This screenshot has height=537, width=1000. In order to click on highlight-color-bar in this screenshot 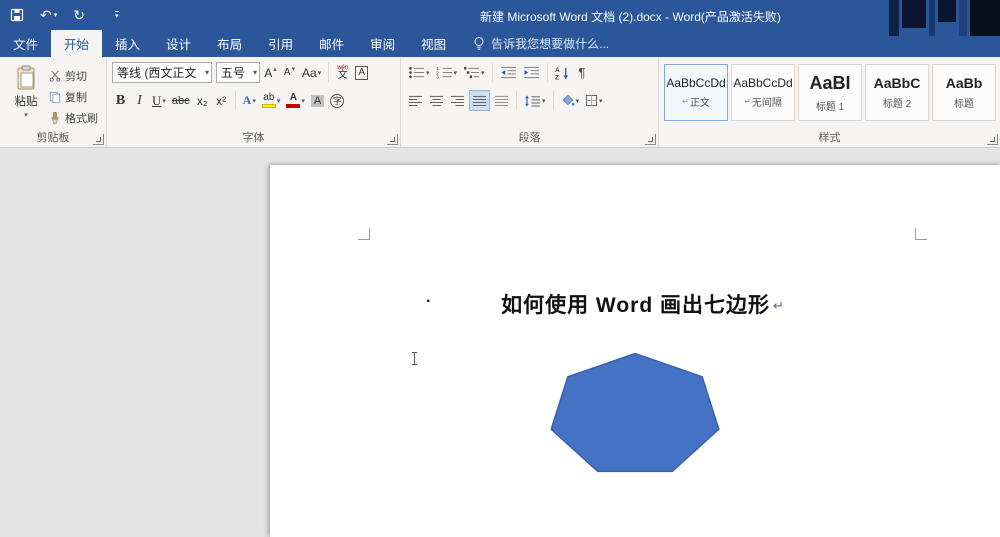, I will do `click(268, 106)`.